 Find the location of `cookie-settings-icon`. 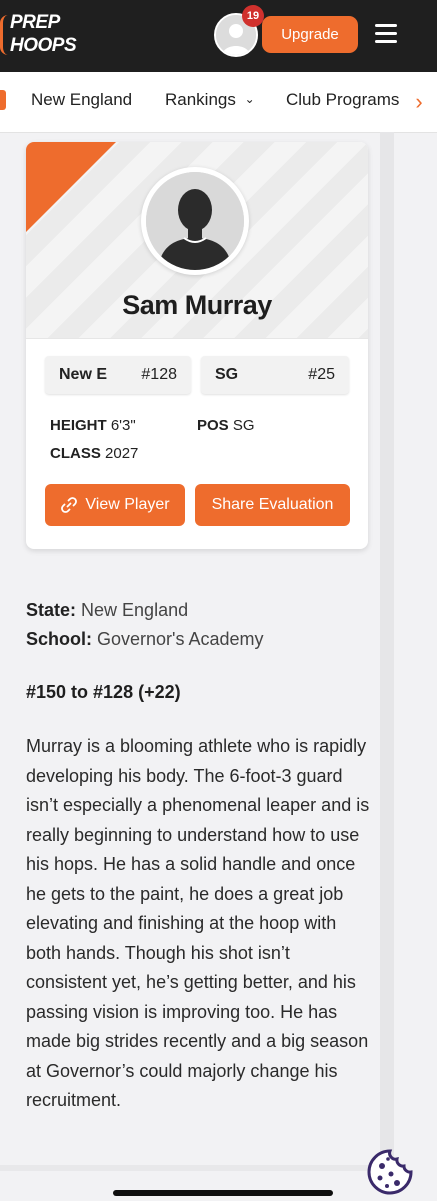

cookie-settings-icon is located at coordinates (390, 1172).